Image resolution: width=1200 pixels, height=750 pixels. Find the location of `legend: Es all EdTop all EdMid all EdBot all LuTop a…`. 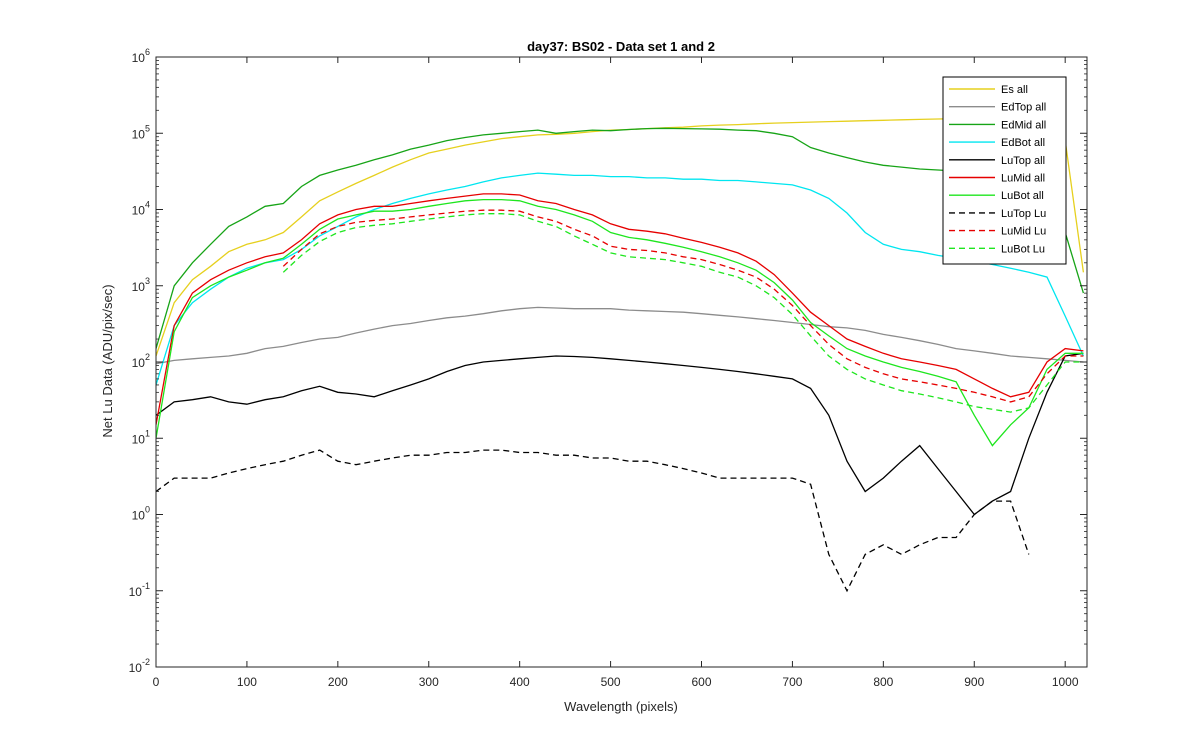

legend: Es all EdTop all EdMid all EdBot all LuTop a… is located at coordinates (1004, 170).